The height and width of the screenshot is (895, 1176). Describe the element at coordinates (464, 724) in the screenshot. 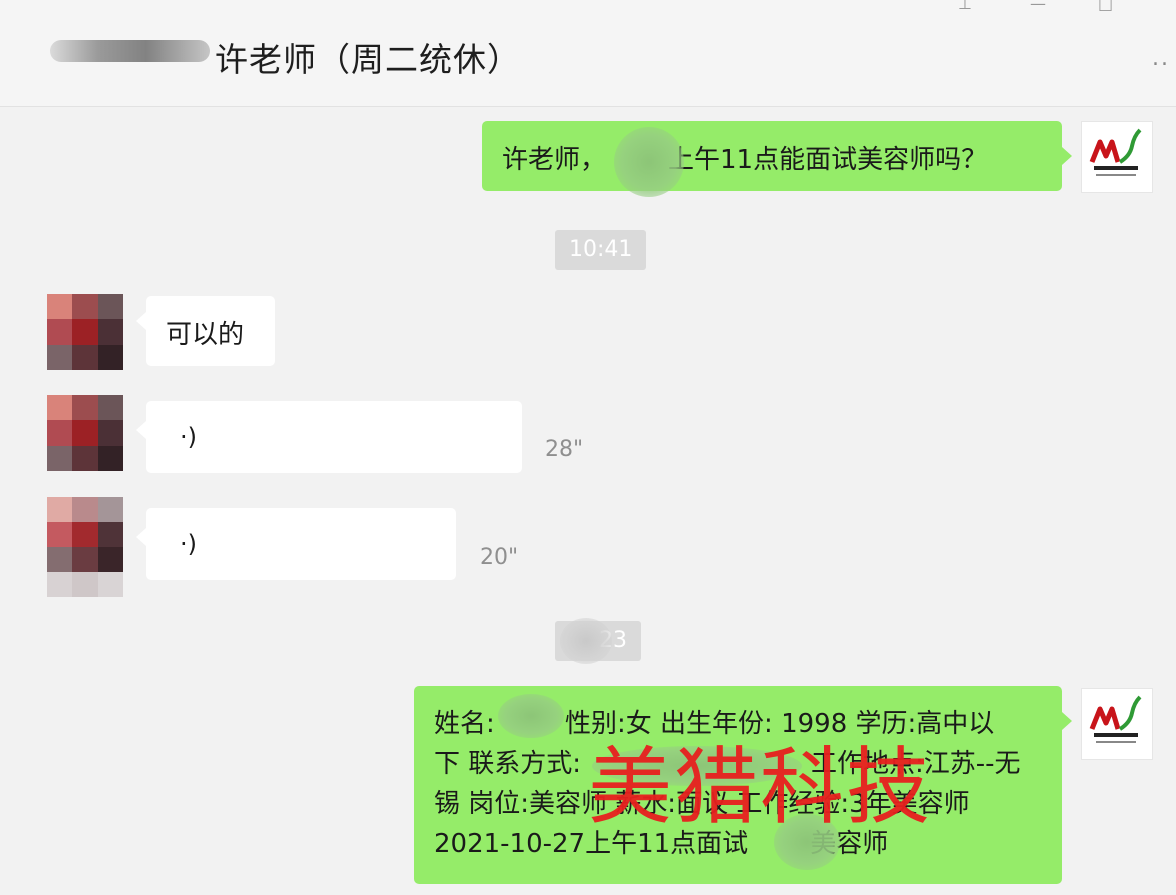

I see `info-line: 姓名:` at that location.